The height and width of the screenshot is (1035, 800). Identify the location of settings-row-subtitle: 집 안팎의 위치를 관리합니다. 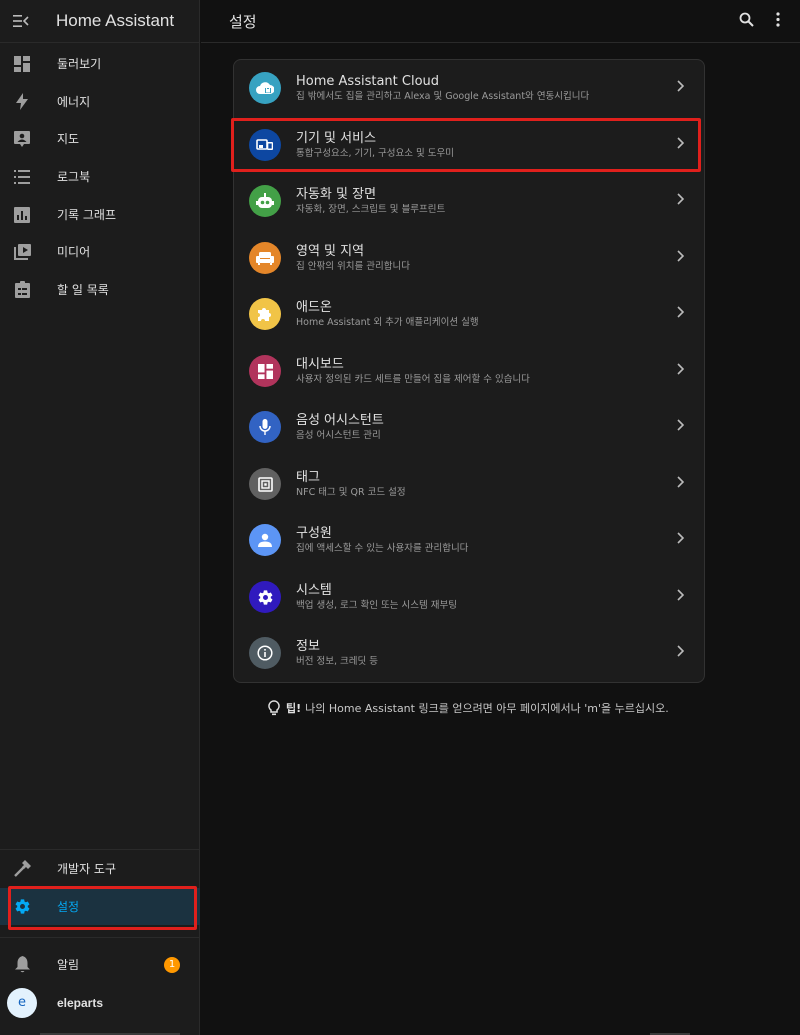
(353, 266).